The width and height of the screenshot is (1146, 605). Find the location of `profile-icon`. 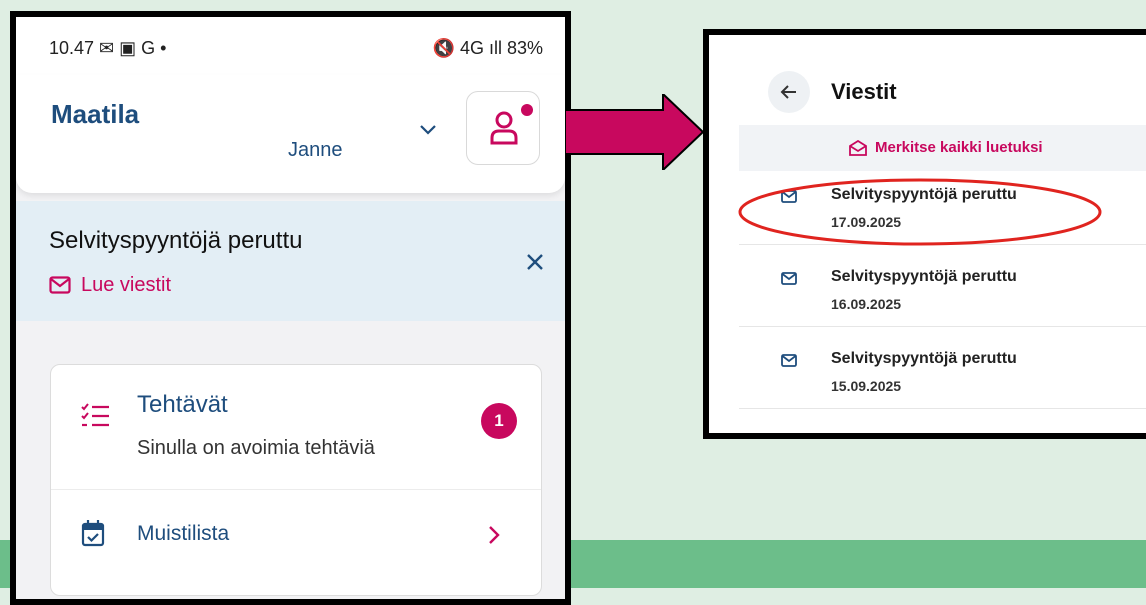

profile-icon is located at coordinates (504, 128).